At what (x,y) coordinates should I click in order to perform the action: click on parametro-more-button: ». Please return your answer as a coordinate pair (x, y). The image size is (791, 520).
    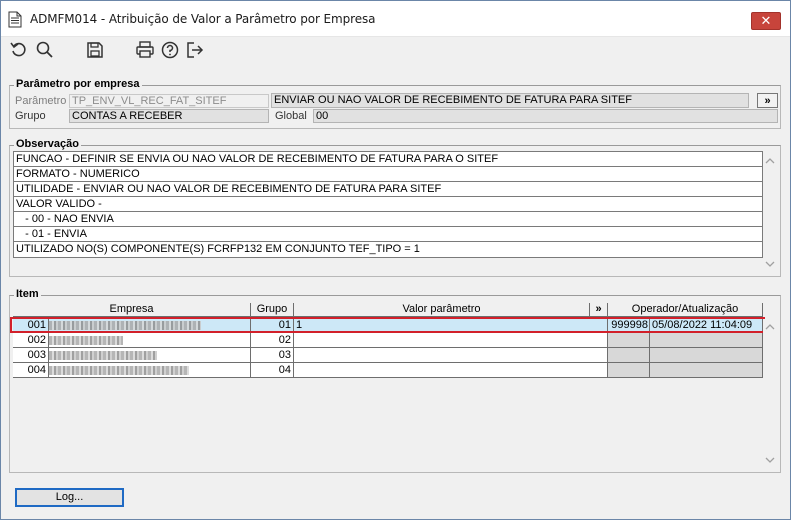
    Looking at the image, I should click on (767, 100).